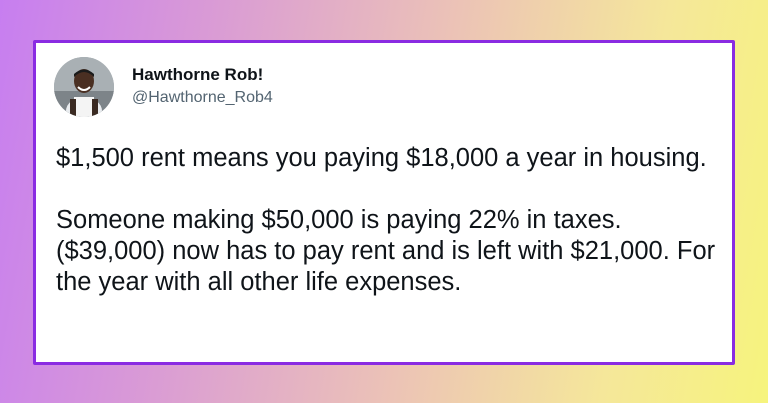 This screenshot has height=403, width=768. I want to click on profile-photo-icon, so click(84, 87).